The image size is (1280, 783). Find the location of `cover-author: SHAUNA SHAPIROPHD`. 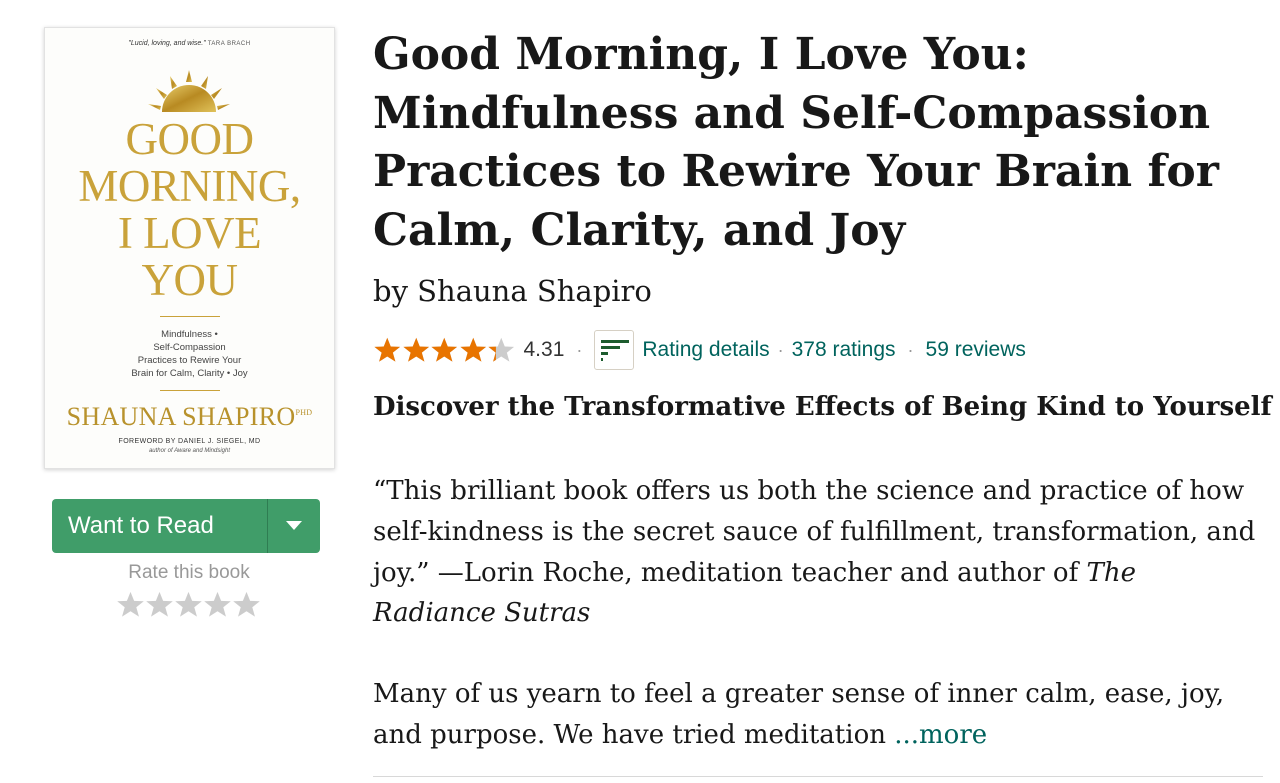

cover-author: SHAUNA SHAPIROPHD is located at coordinates (189, 416).